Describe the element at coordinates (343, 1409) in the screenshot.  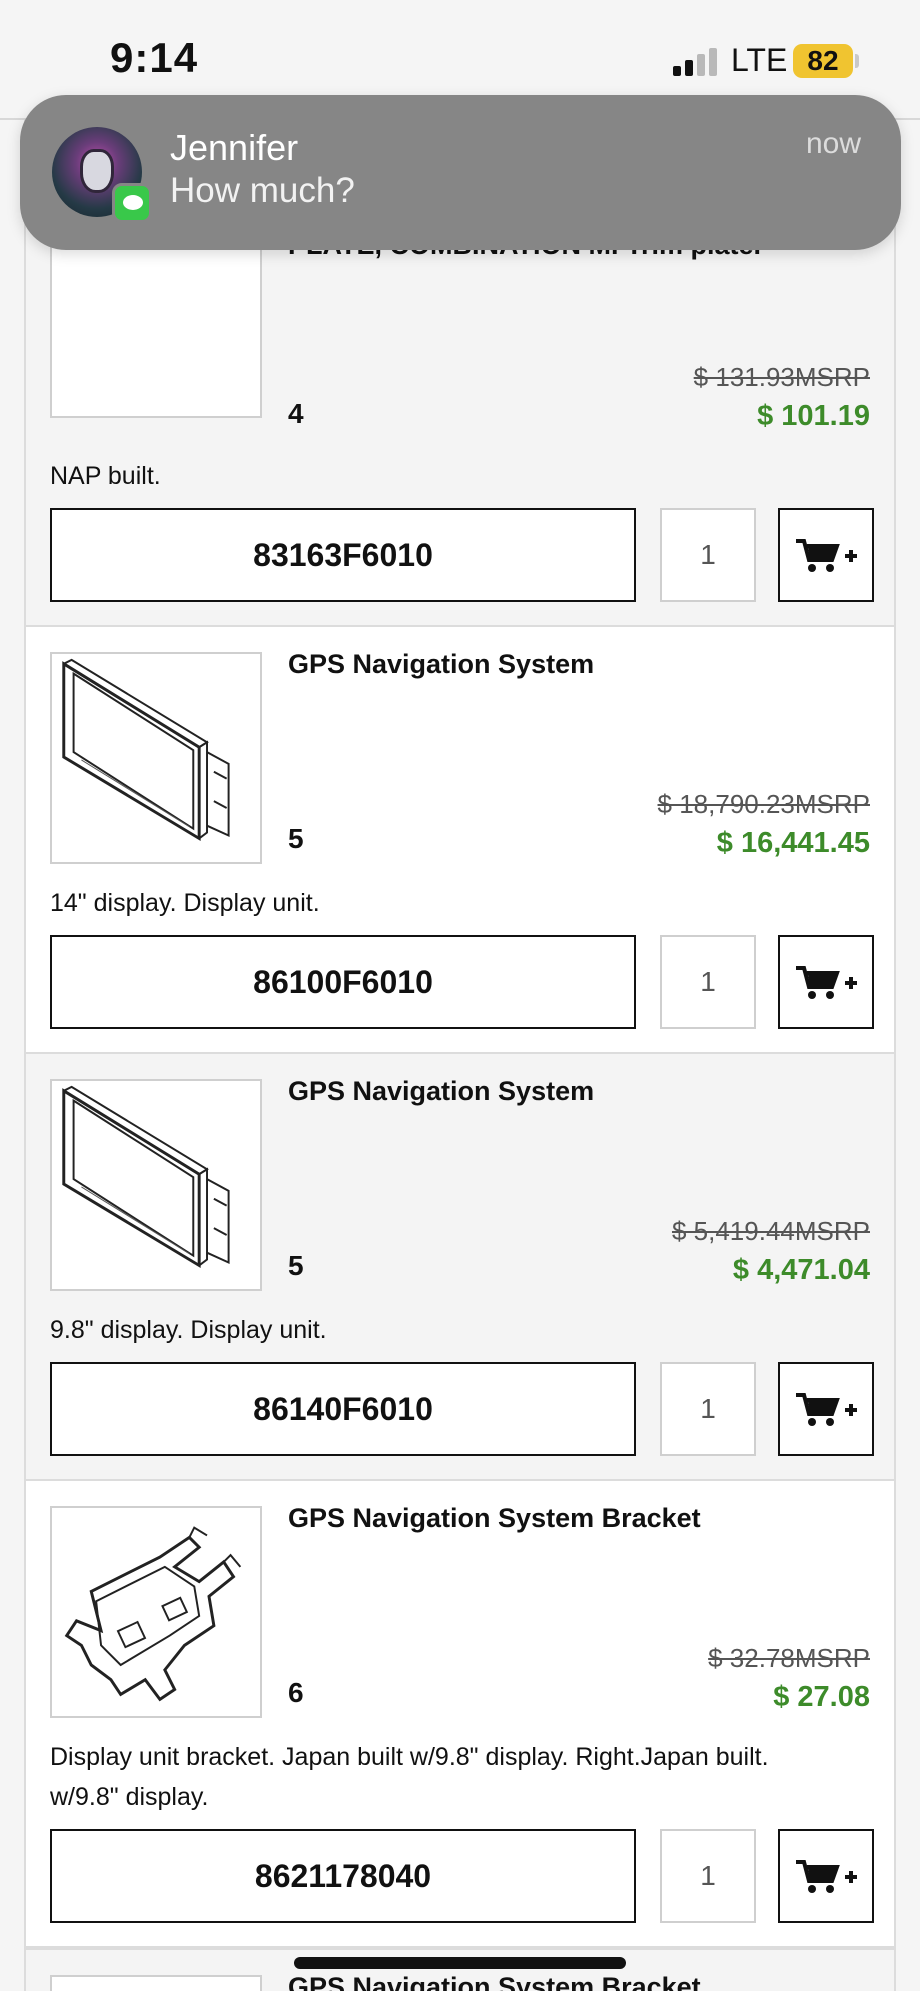
I see `part-number-button: 86140F6010` at that location.